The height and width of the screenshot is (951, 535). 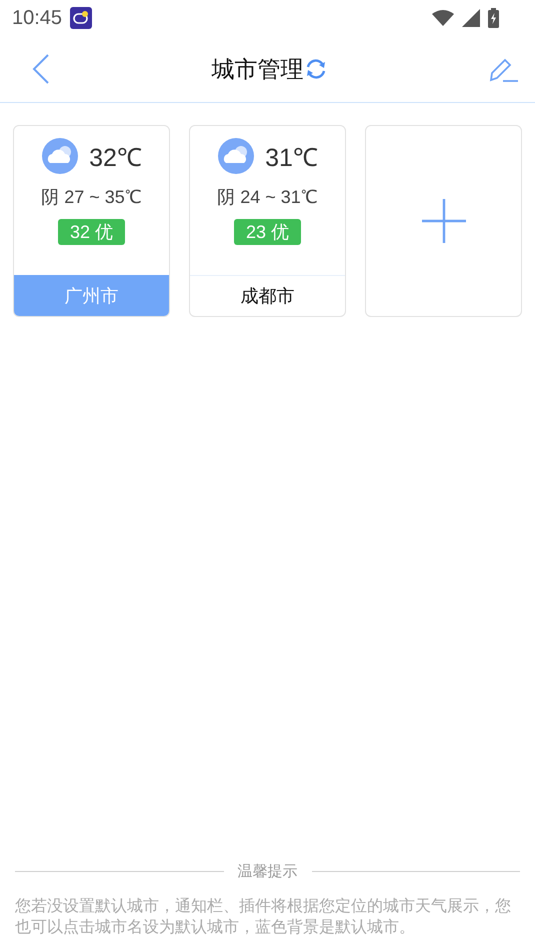 What do you see at coordinates (267, 295) in the screenshot?
I see `city-name: 成都市` at bounding box center [267, 295].